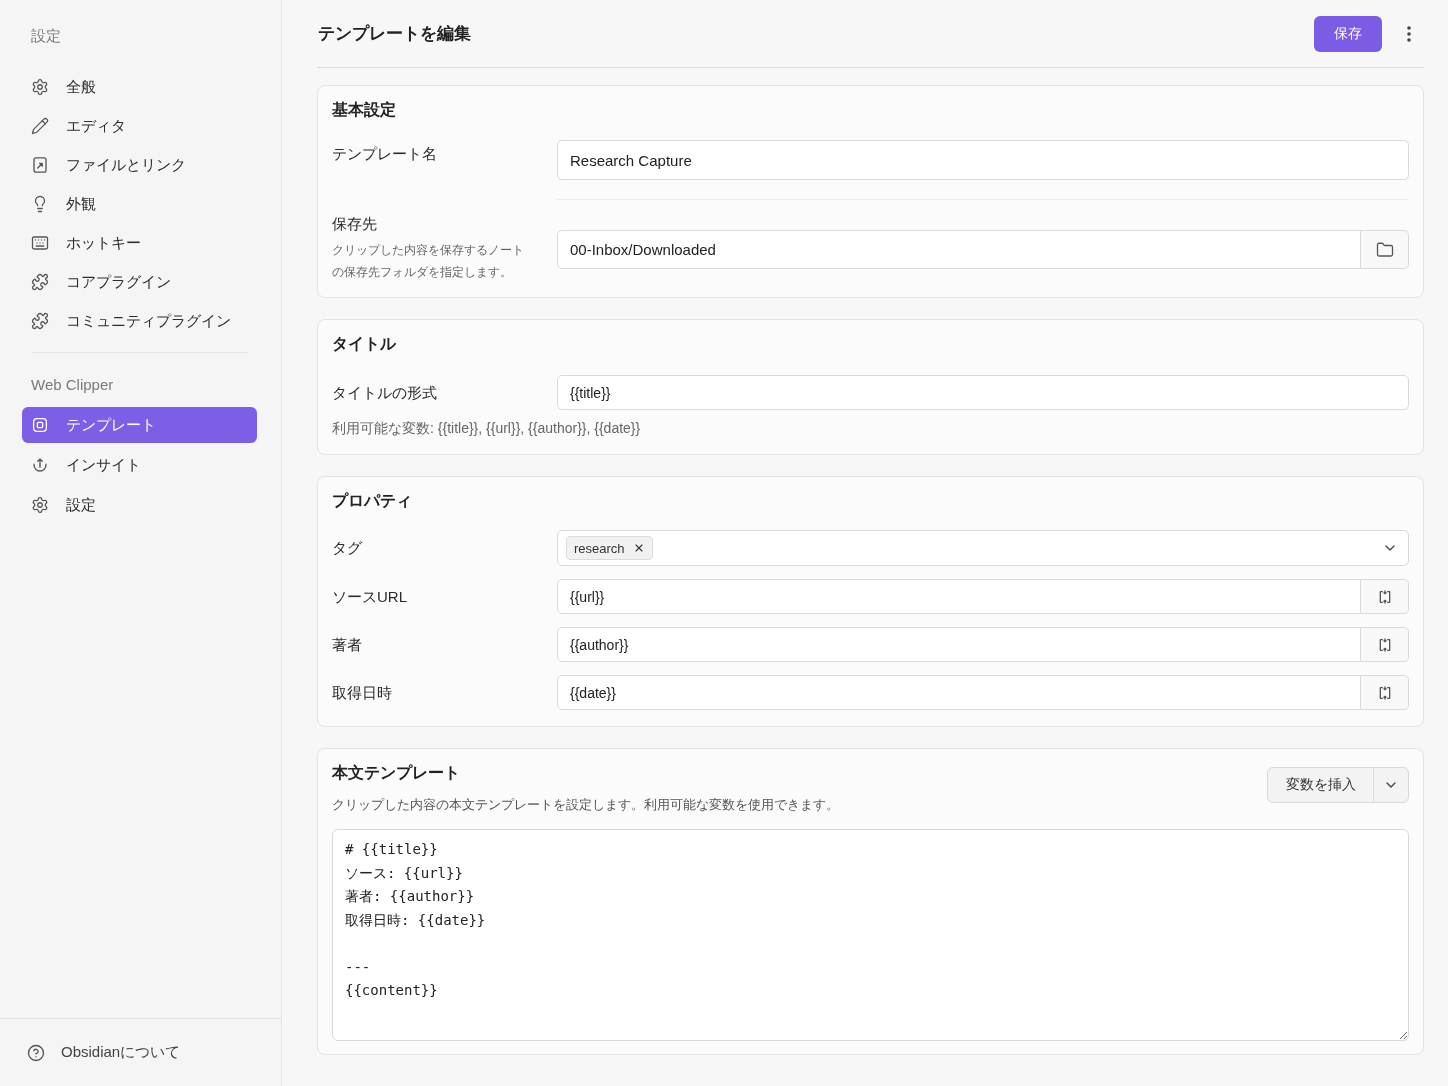  I want to click on sidebar-item: エディタ, so click(139, 126).